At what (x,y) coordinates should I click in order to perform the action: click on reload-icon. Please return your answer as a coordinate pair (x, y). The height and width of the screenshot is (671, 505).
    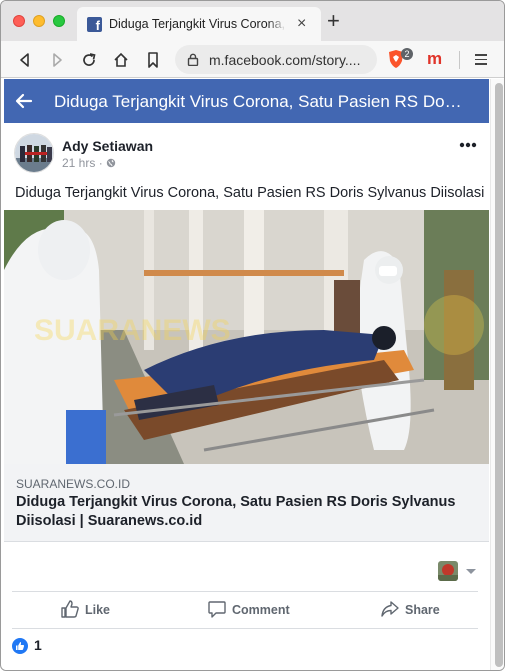
    Looking at the image, I should click on (89, 60).